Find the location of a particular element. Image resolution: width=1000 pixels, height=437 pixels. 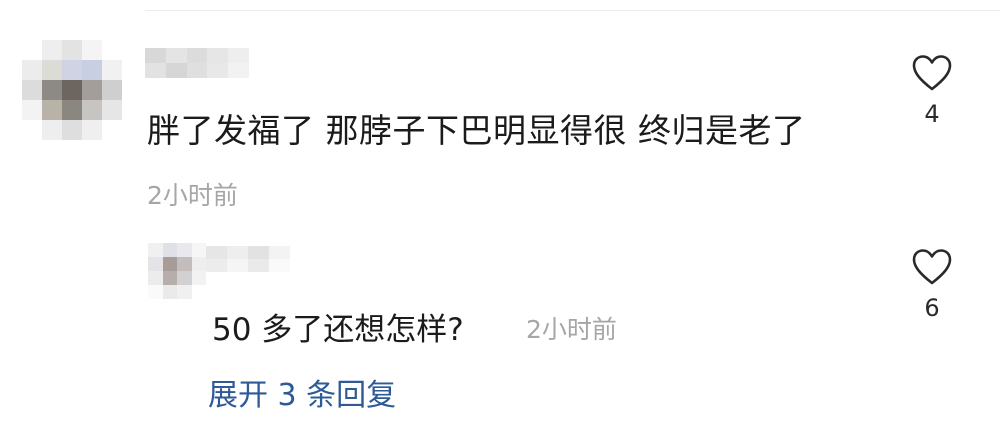

comment-like-count: 4 is located at coordinates (932, 114).